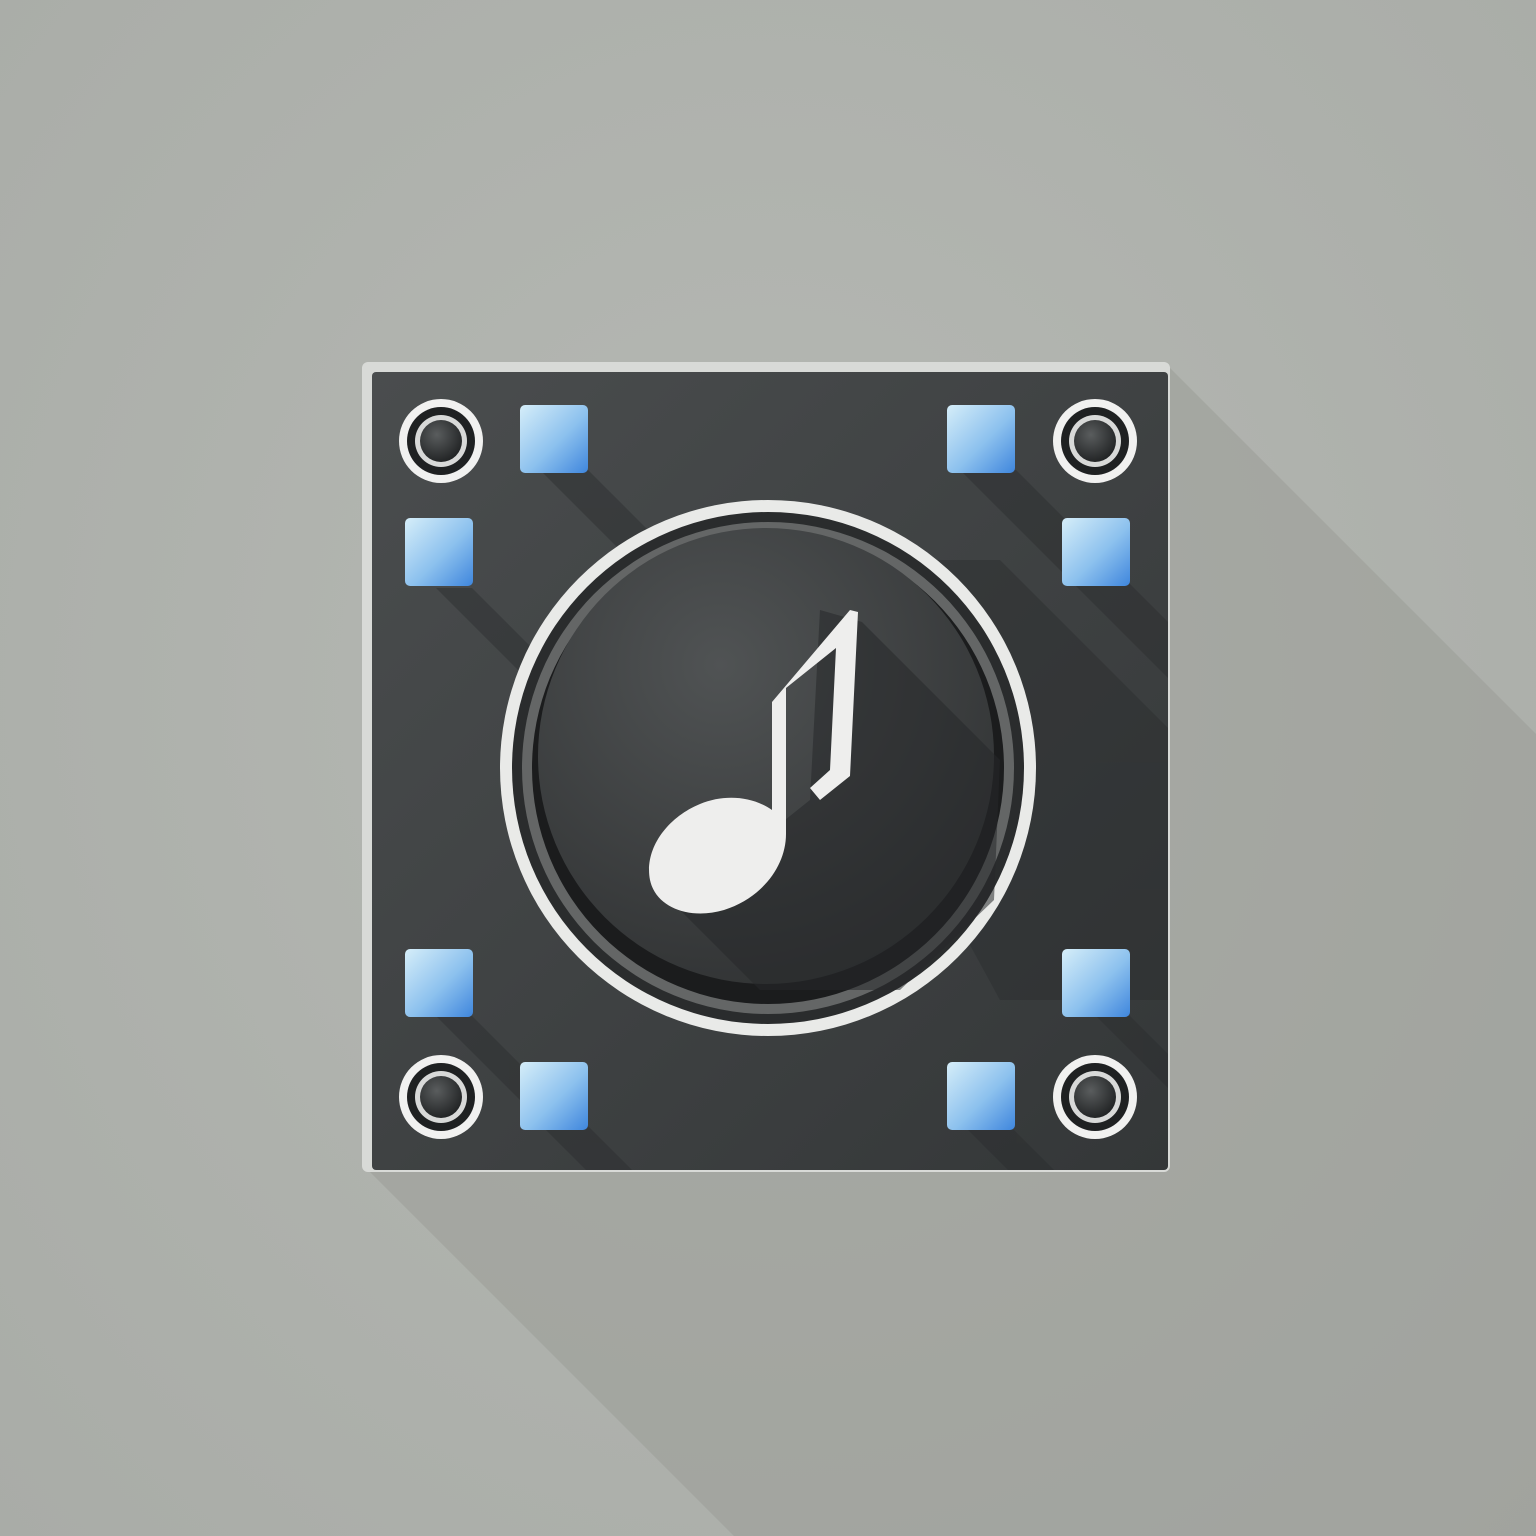  What do you see at coordinates (1096, 552) in the screenshot?
I see `pad-top-right-vertical` at bounding box center [1096, 552].